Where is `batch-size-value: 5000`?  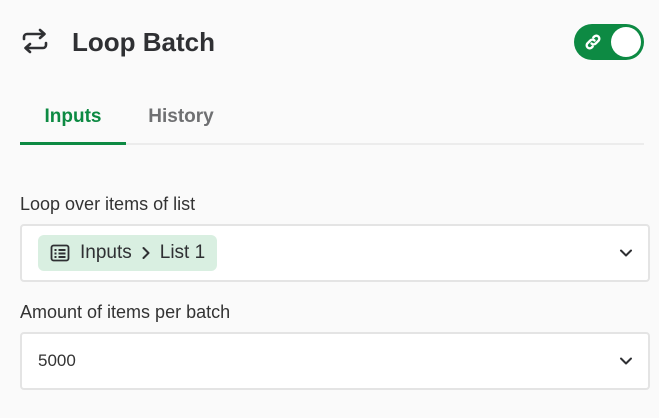 batch-size-value: 5000 is located at coordinates (57, 360).